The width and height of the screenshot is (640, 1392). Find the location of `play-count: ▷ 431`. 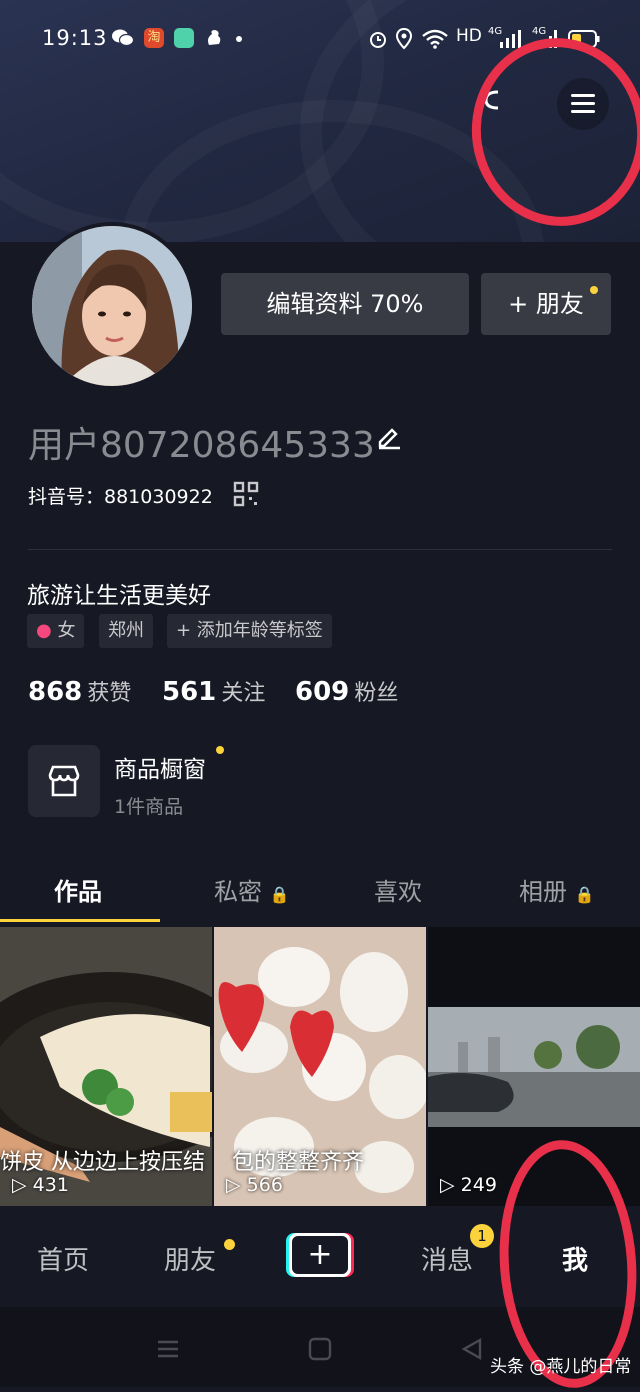

play-count: ▷ 431 is located at coordinates (40, 1185).